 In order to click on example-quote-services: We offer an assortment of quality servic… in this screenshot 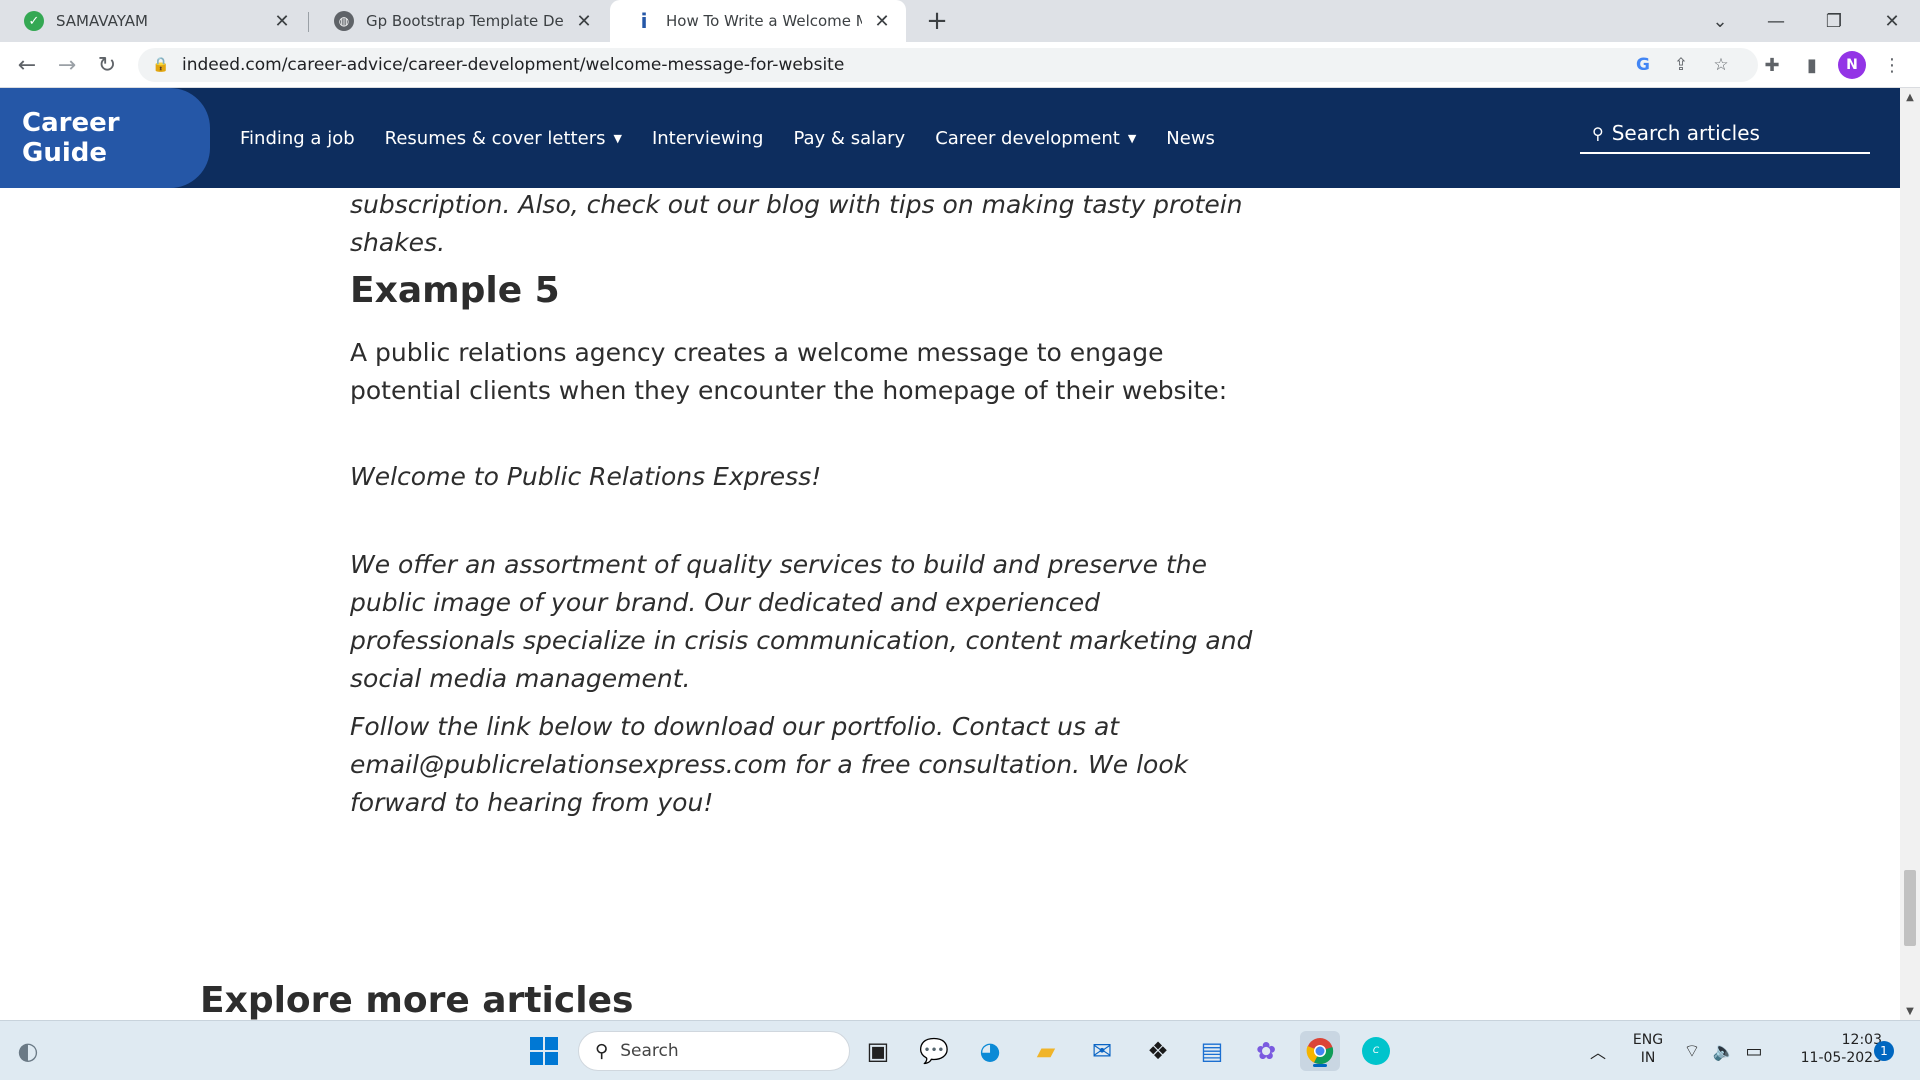, I will do `click(801, 621)`.